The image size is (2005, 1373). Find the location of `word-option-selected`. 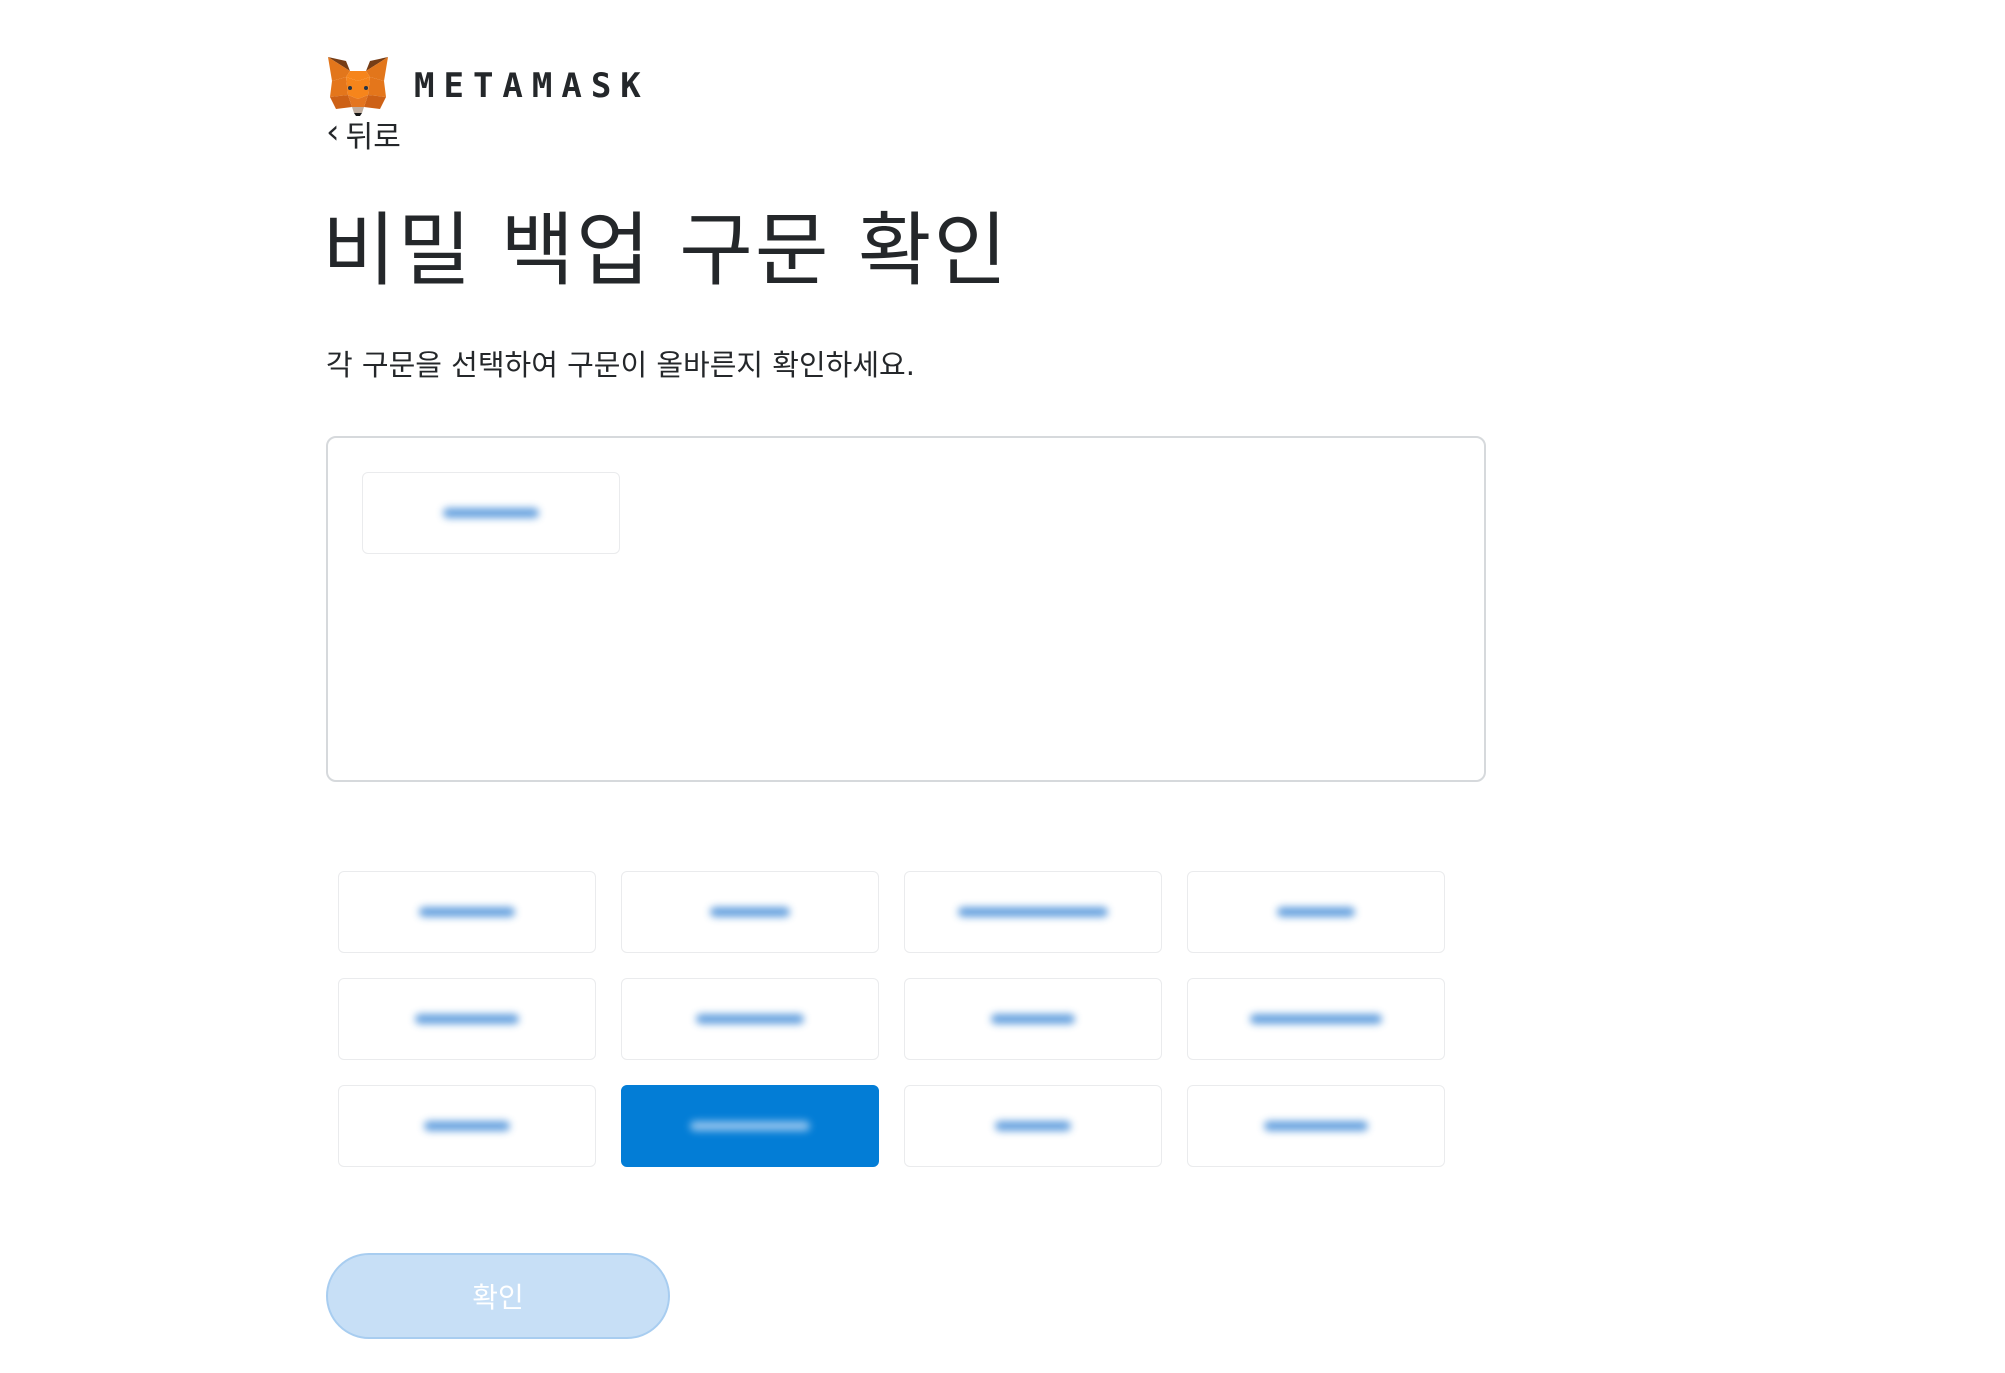

word-option-selected is located at coordinates (750, 1126).